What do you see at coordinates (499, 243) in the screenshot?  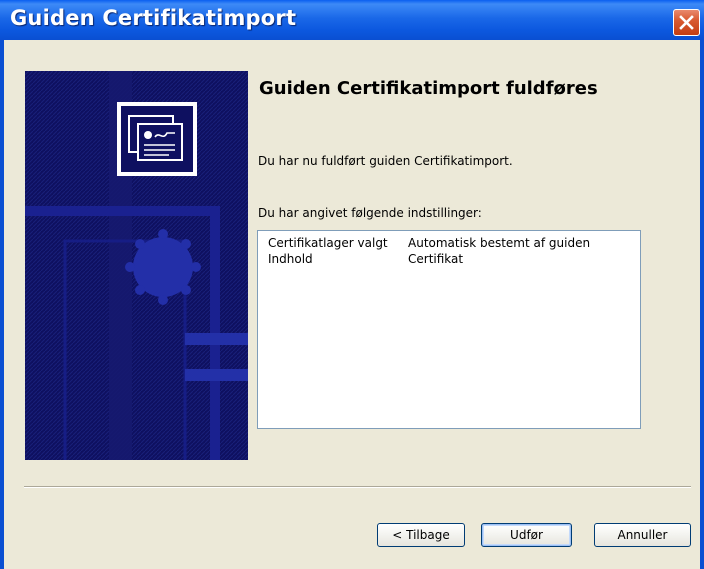 I see `setting-value: Automatisk bestemt af guiden` at bounding box center [499, 243].